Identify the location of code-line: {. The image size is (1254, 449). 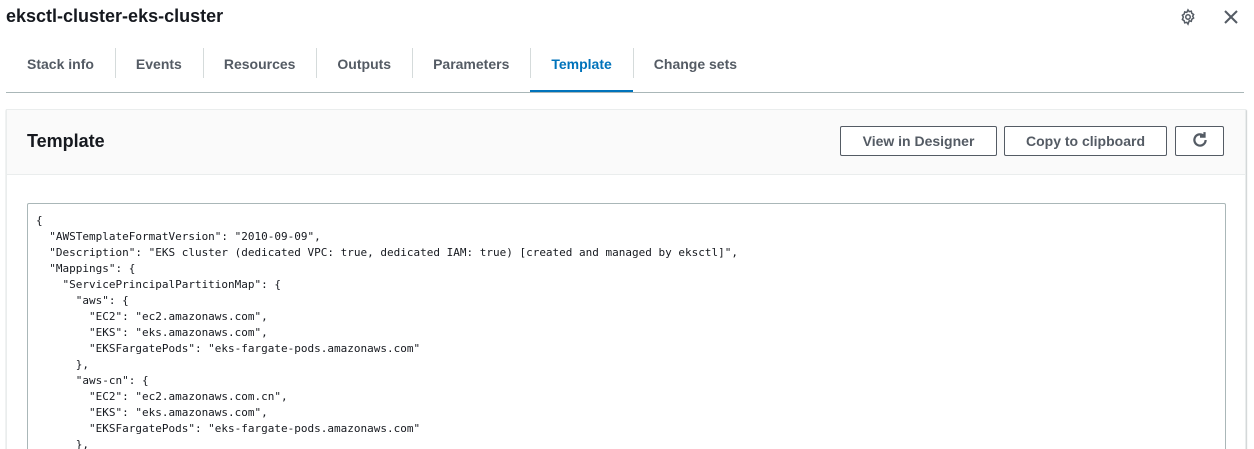
(39, 220).